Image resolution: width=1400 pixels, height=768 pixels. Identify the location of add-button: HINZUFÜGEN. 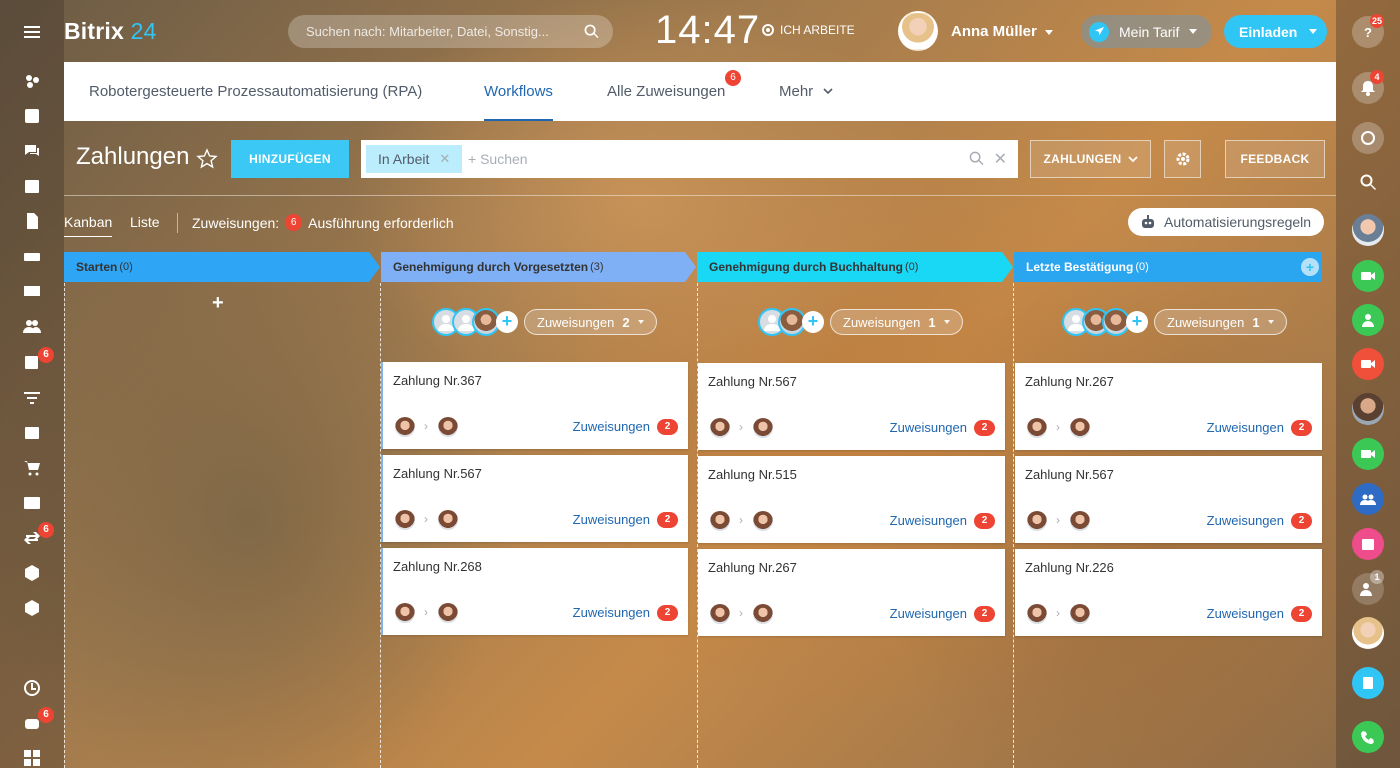
(290, 159).